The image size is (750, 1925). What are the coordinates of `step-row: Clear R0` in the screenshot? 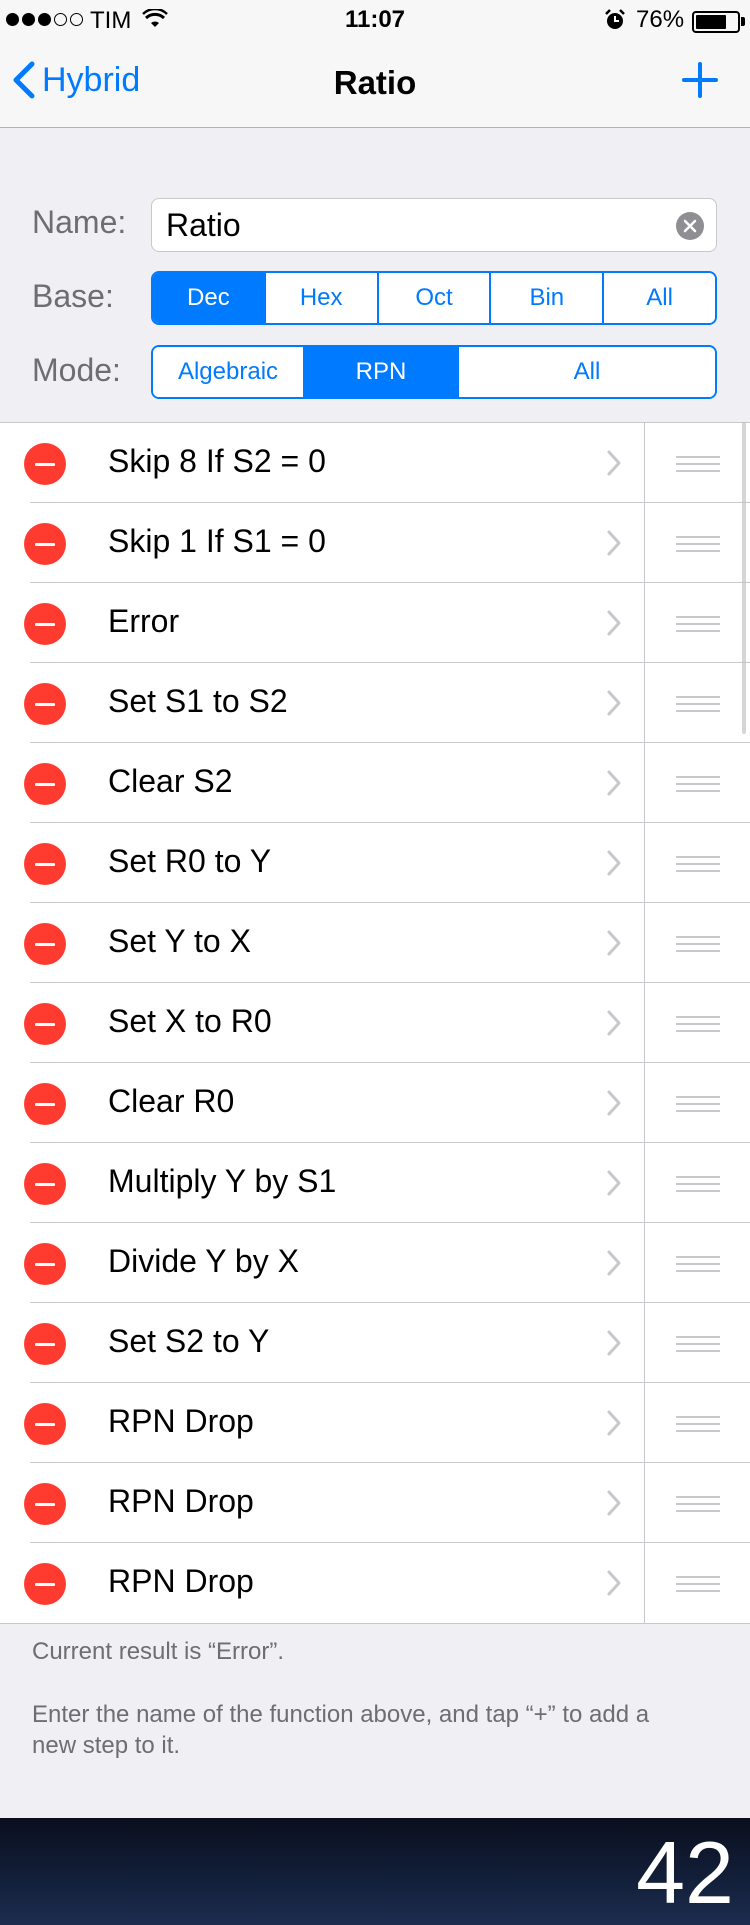 It's located at (375, 1103).